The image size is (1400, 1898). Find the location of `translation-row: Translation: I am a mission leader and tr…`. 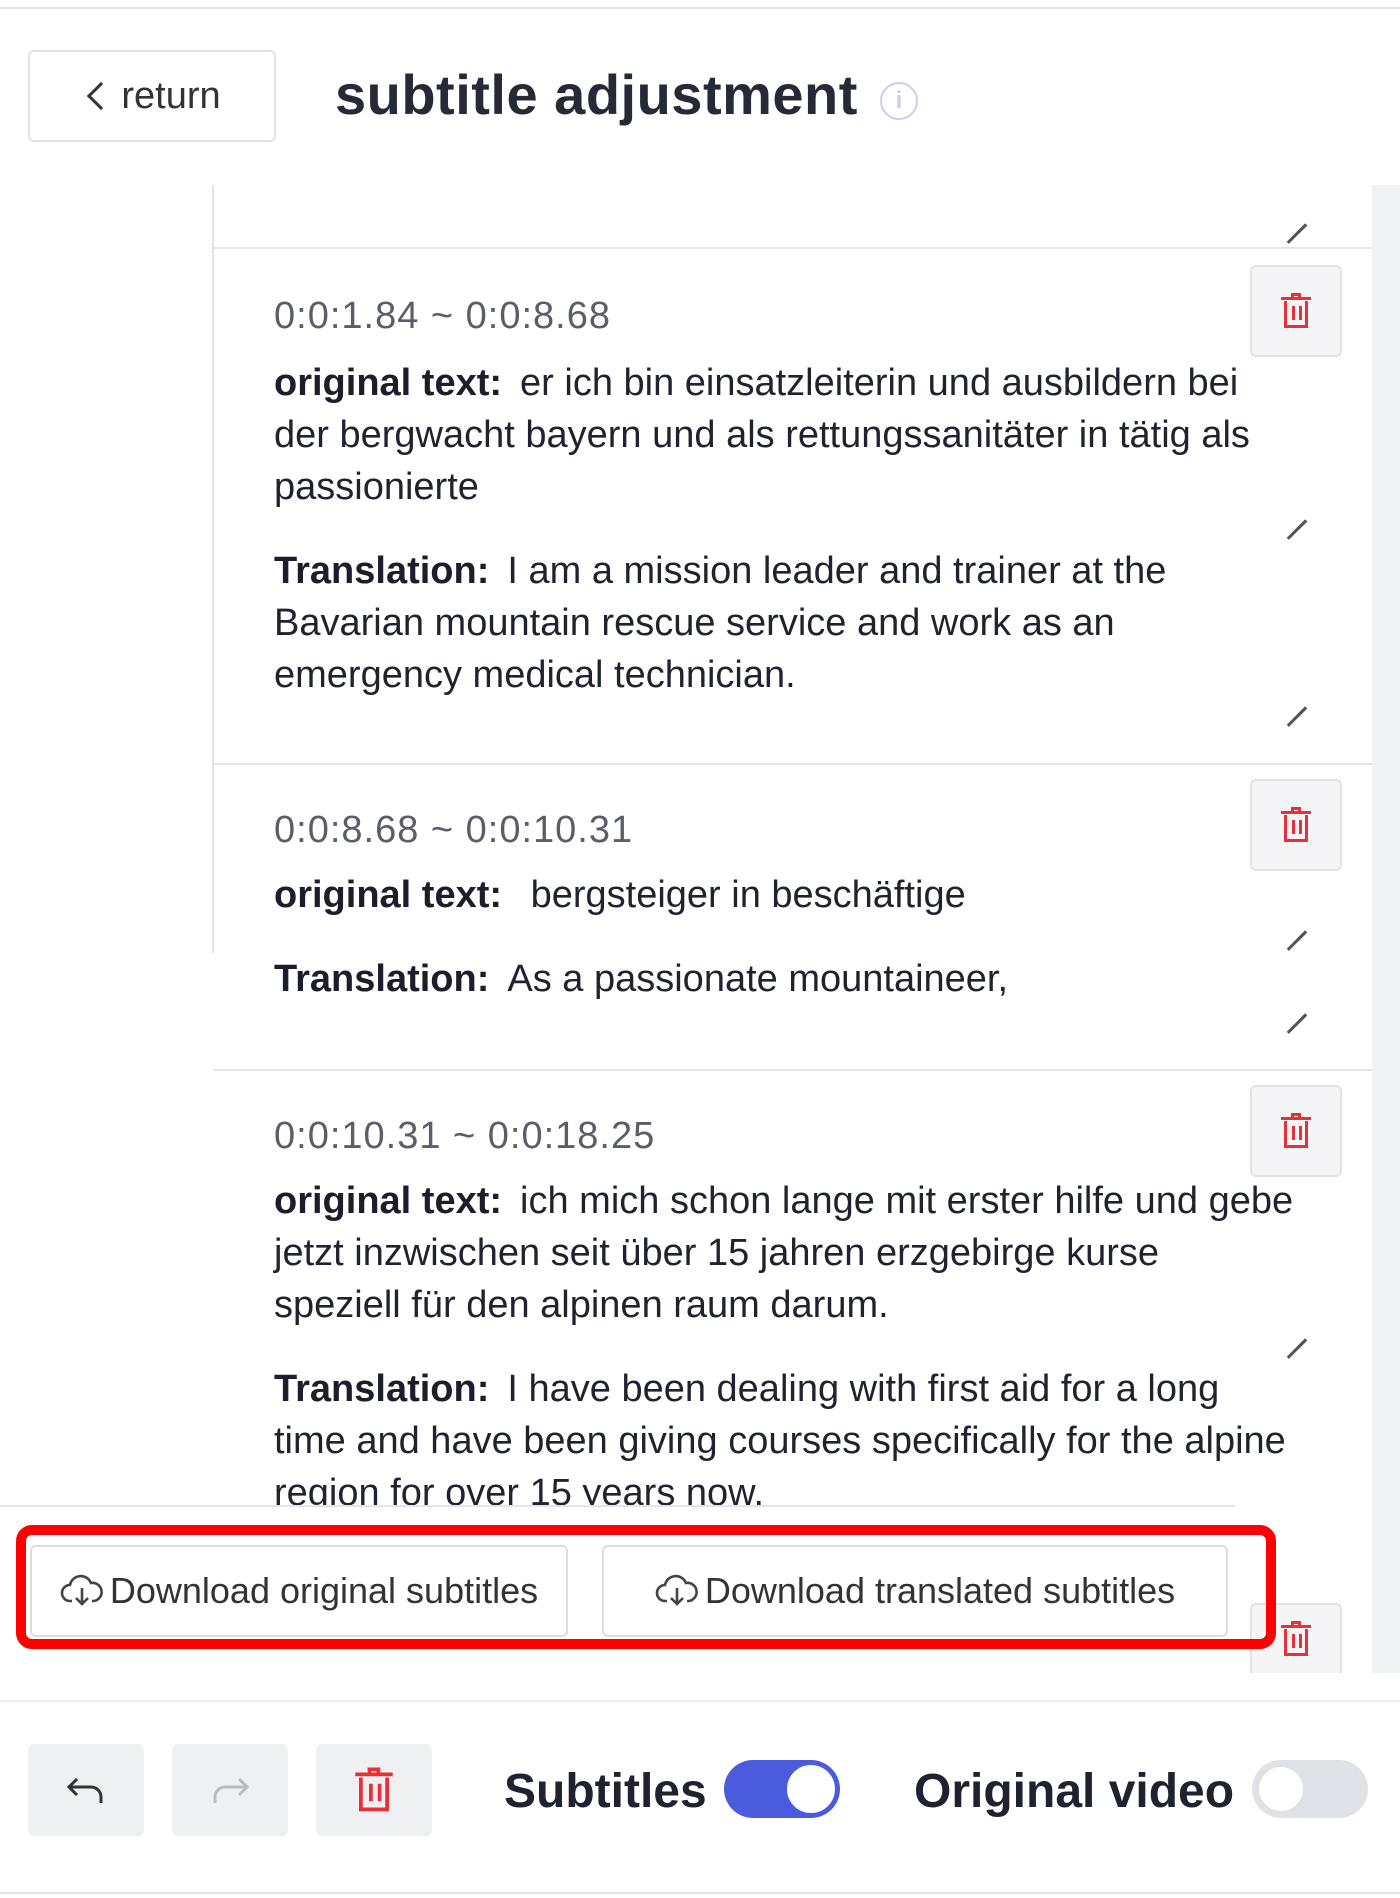

translation-row: Translation: I am a mission leader and tr… is located at coordinates (784, 623).